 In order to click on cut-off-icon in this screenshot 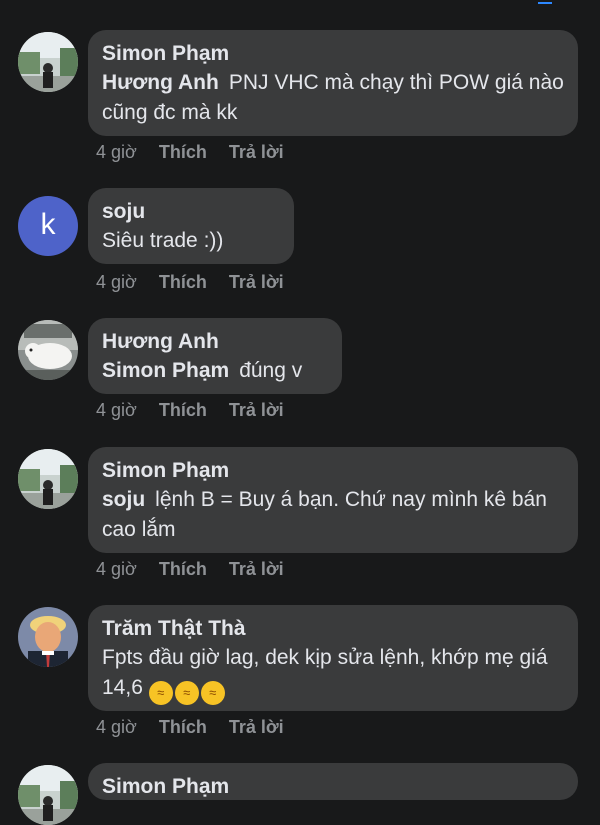, I will do `click(545, 2)`.